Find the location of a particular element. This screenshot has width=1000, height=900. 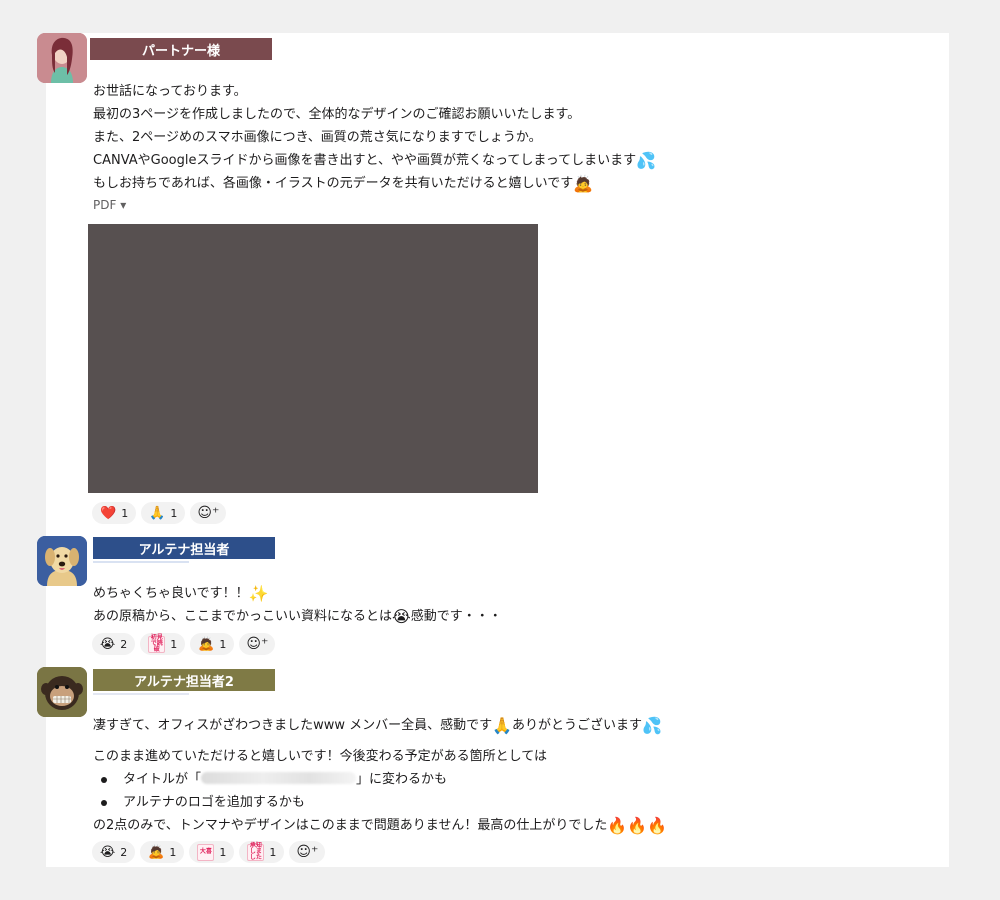

pdf-preview-image is located at coordinates (313, 358).